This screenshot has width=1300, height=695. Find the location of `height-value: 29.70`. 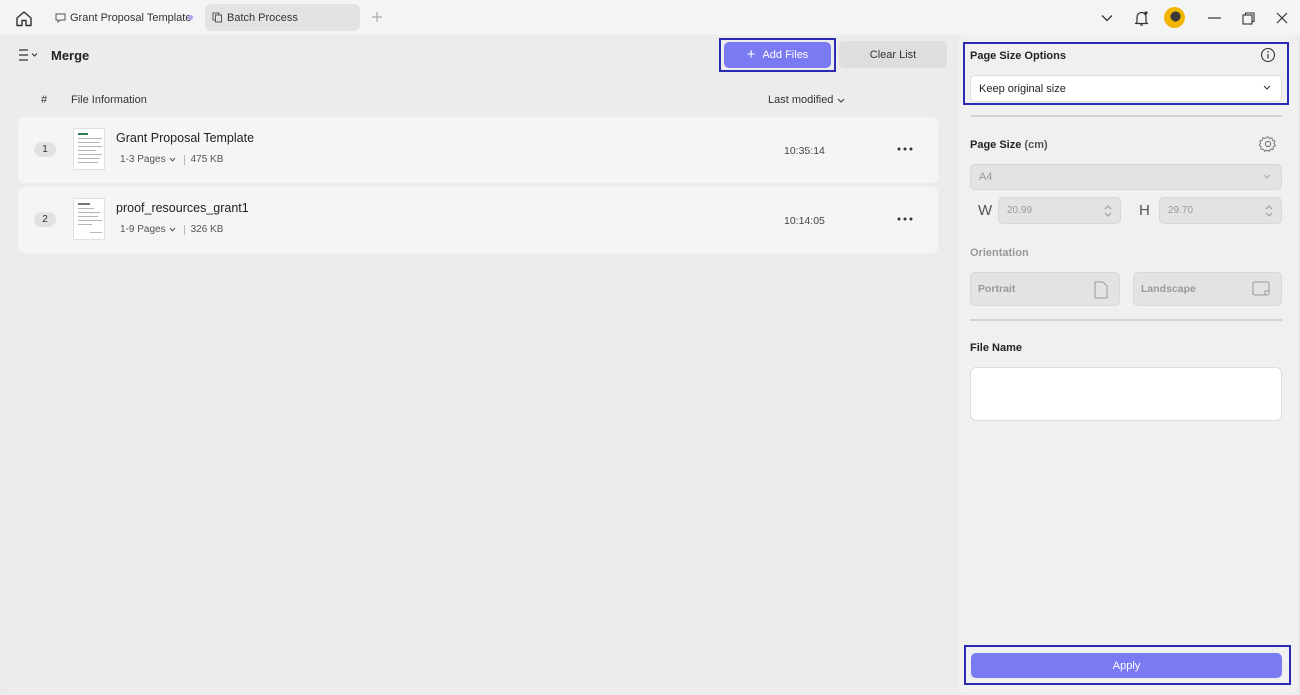

height-value: 29.70 is located at coordinates (1181, 210).